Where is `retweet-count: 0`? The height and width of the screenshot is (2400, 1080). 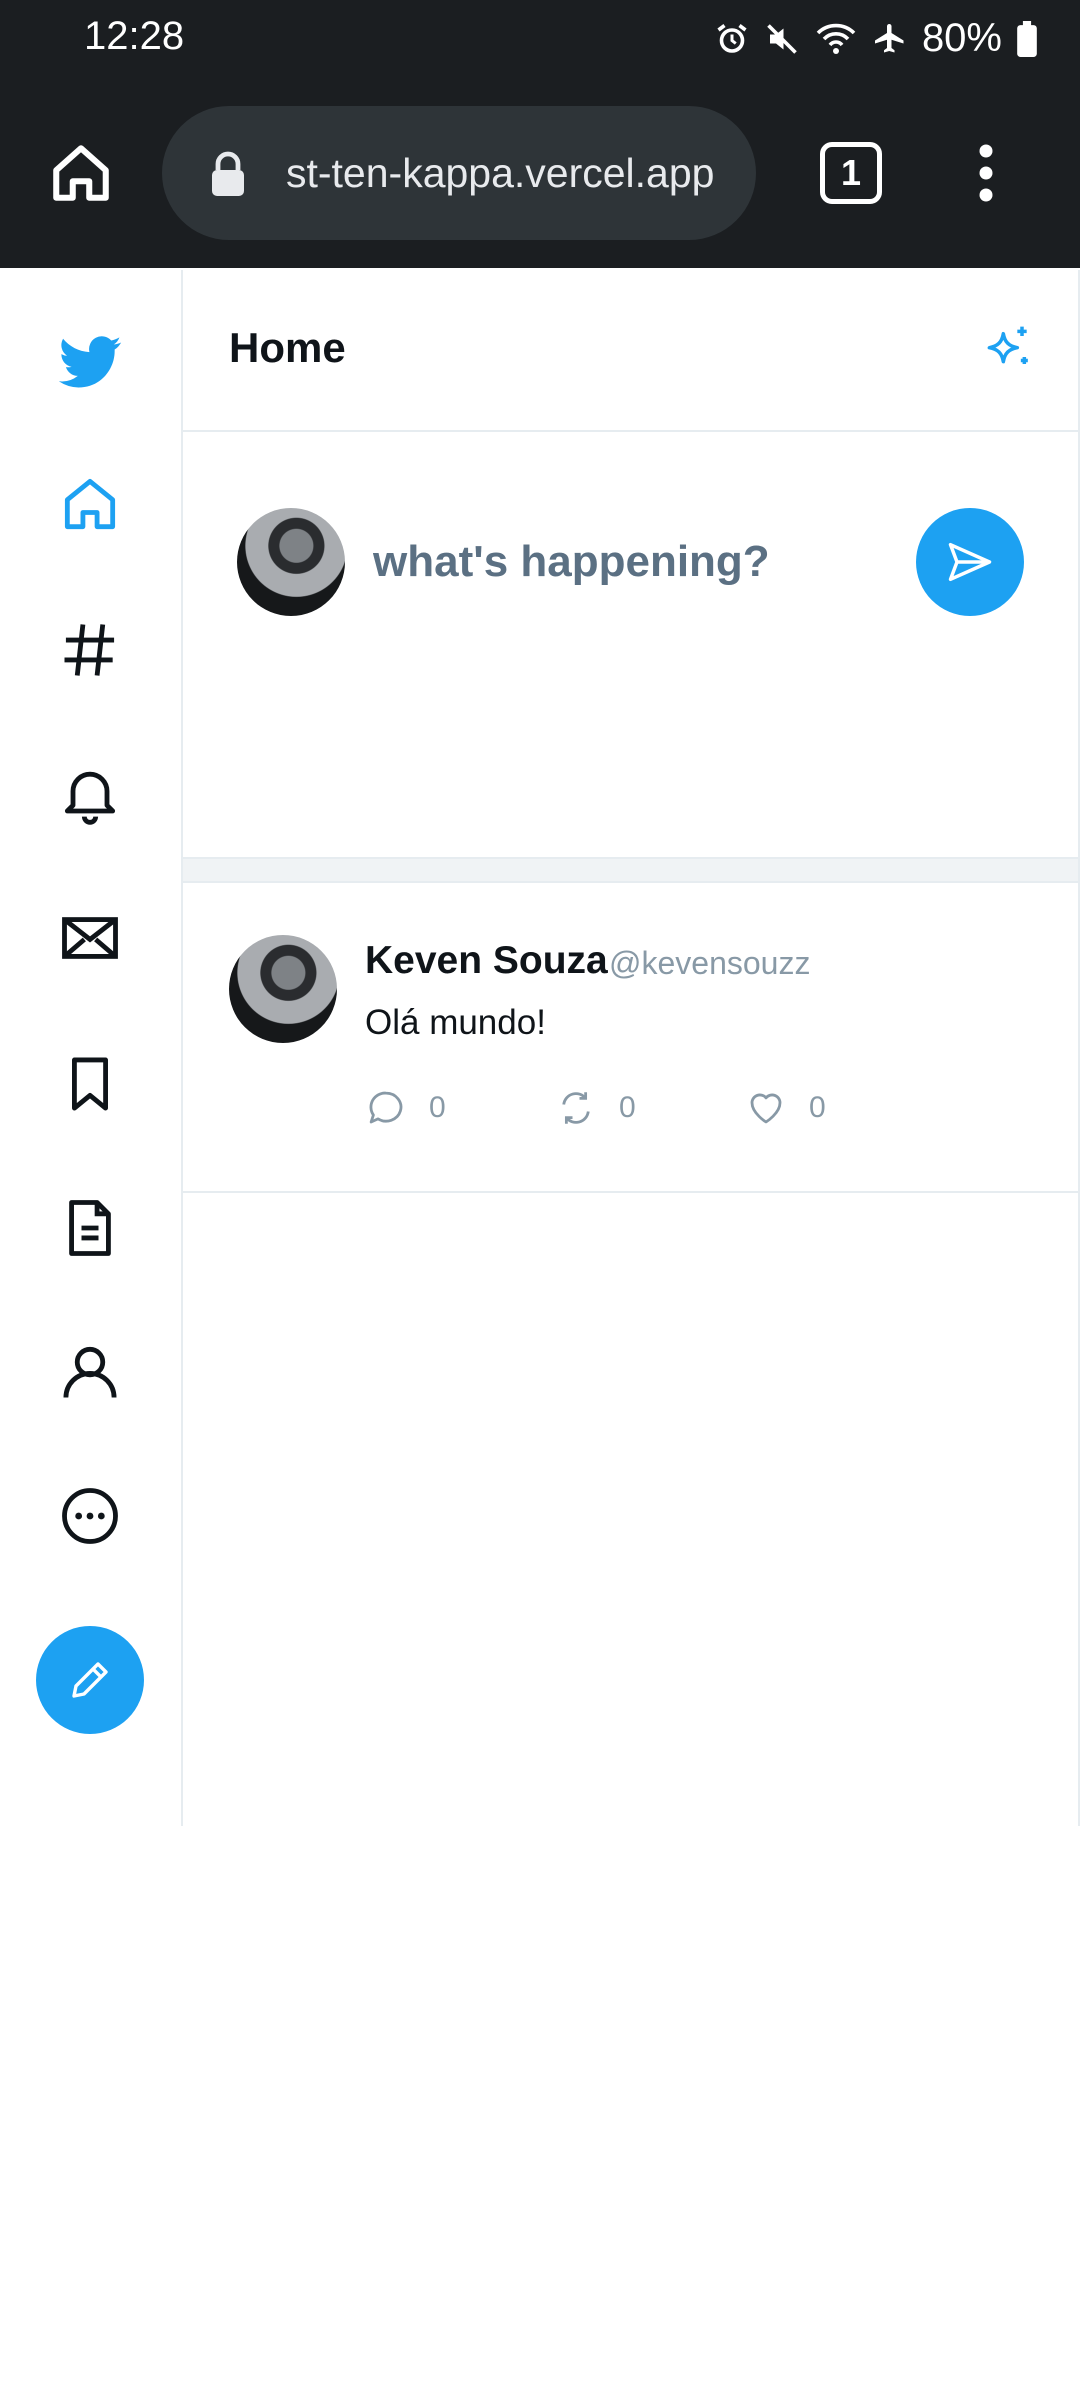 retweet-count: 0 is located at coordinates (627, 1107).